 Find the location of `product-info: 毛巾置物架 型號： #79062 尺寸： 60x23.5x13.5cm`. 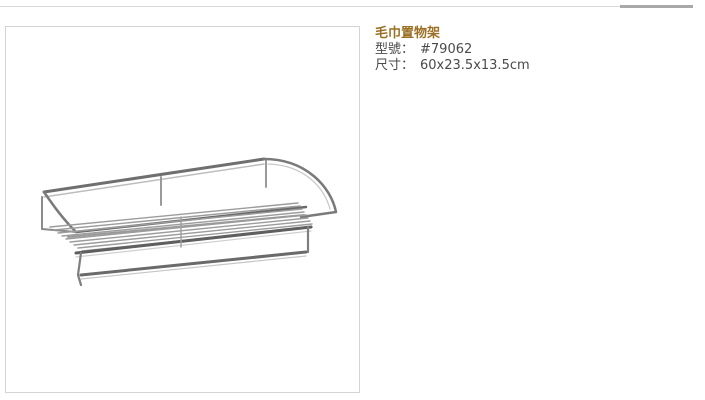

product-info: 毛巾置物架 型號： #79062 尺寸： 60x23.5x13.5cm is located at coordinates (452, 50).